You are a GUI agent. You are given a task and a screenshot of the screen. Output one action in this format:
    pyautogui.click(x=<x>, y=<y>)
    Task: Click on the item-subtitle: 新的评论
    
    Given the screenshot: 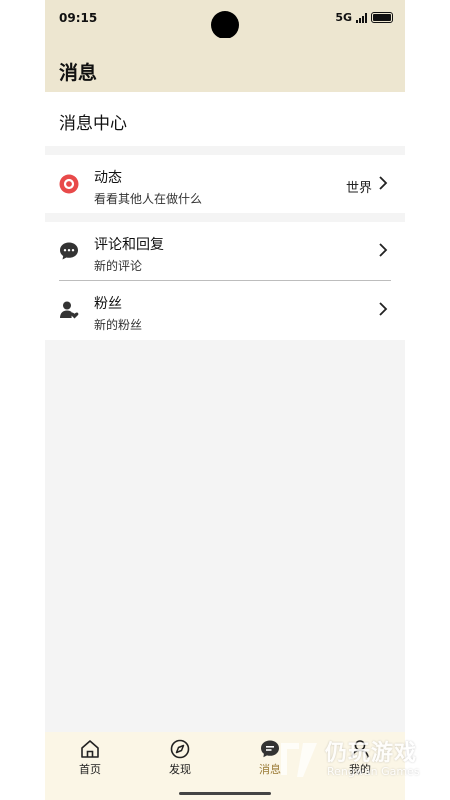 What is the action you would take?
    pyautogui.click(x=118, y=266)
    